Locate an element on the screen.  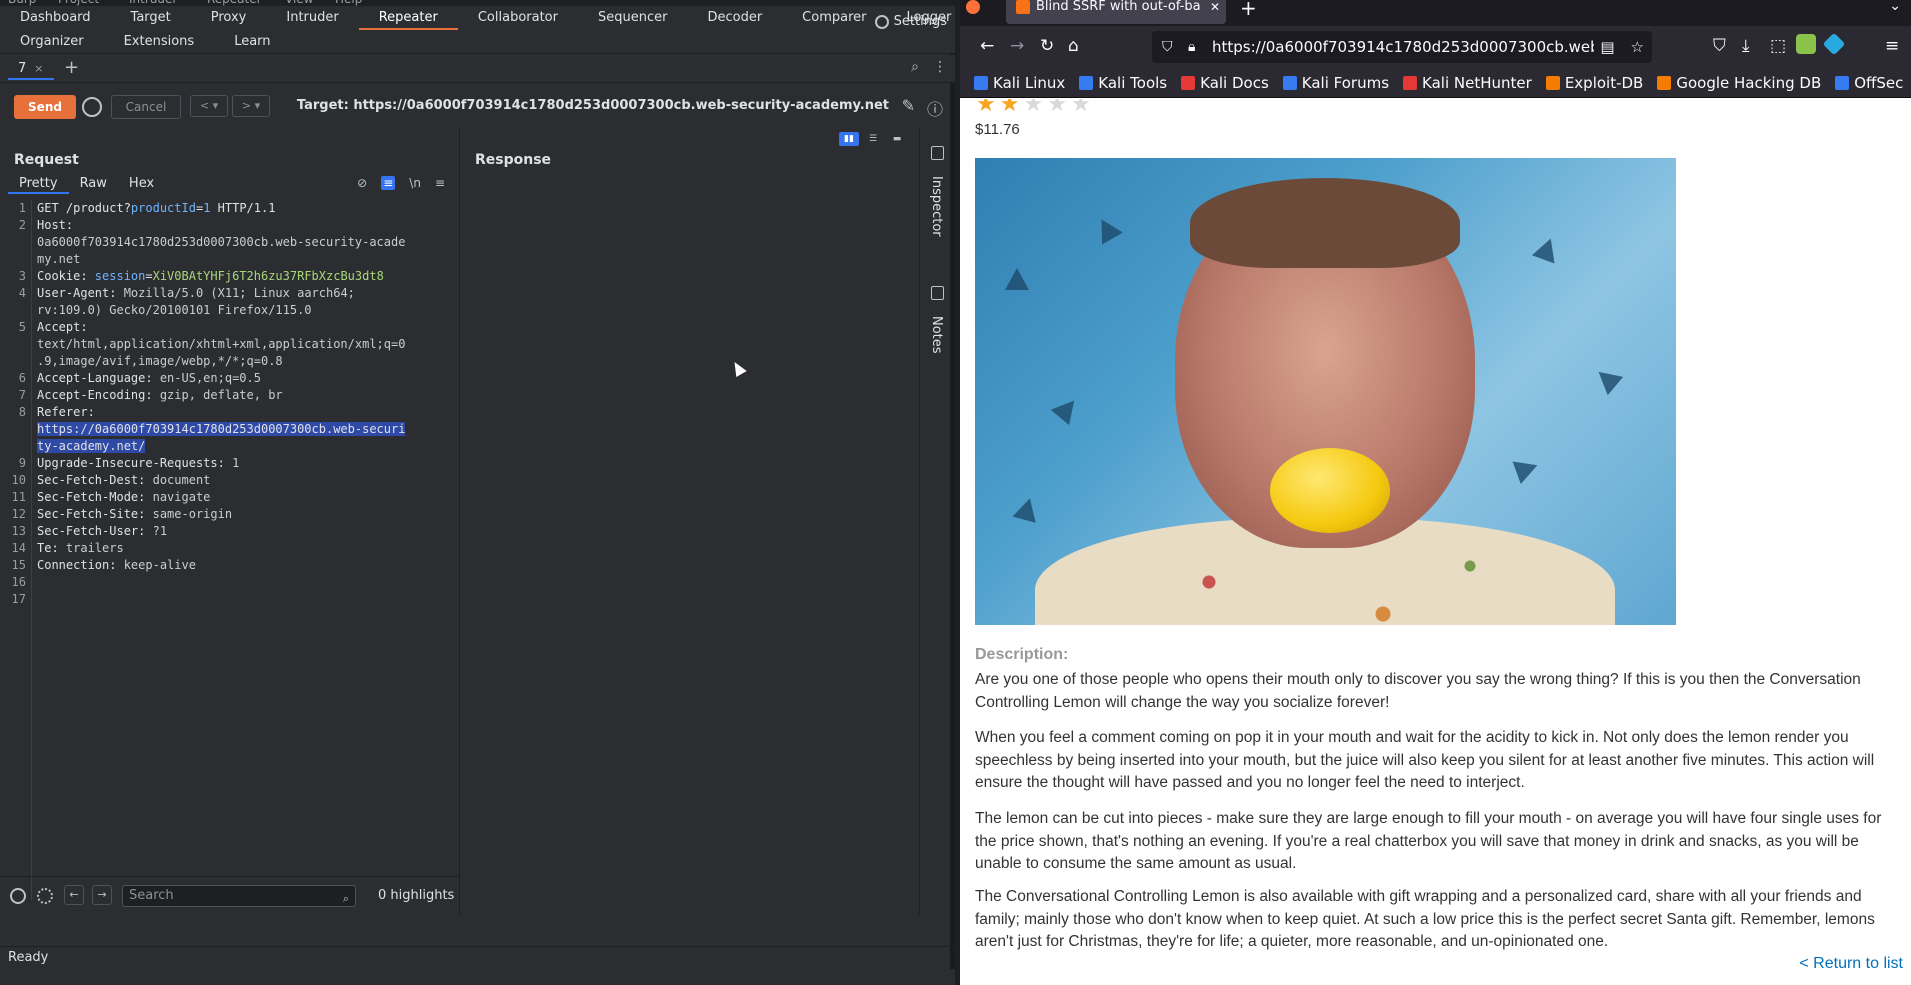
layout-toggle: ▮▮ ☰ ▬ is located at coordinates (873, 139).